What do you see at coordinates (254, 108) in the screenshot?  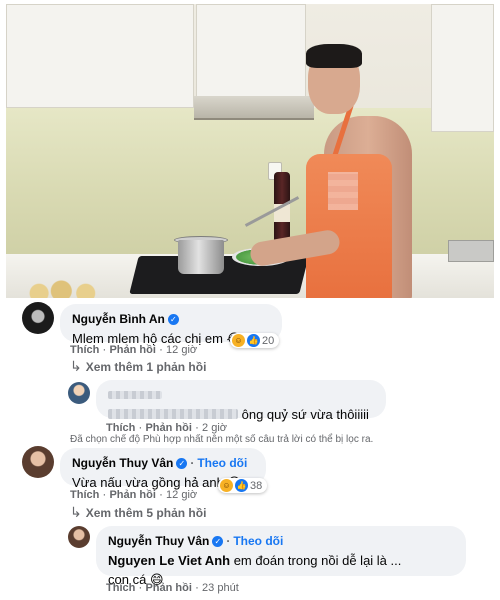 I see `range-hood` at bounding box center [254, 108].